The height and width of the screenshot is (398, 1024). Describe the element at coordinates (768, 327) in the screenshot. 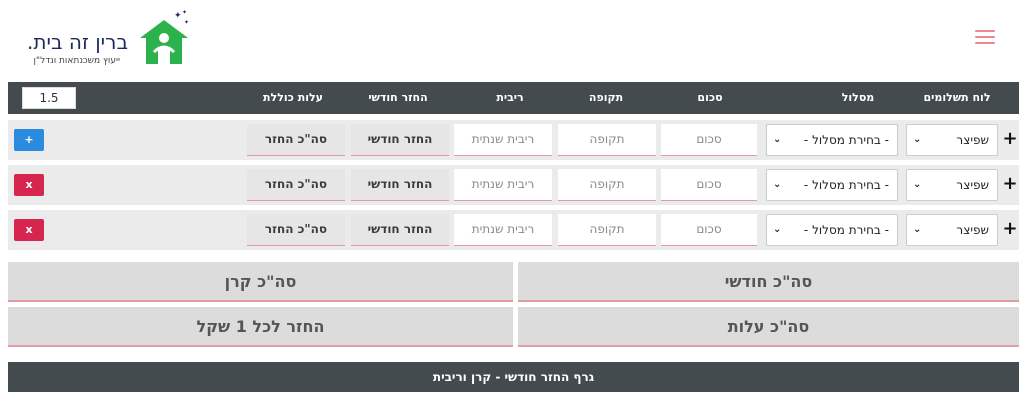

I see `total-costs: סה"כ עלות` at that location.